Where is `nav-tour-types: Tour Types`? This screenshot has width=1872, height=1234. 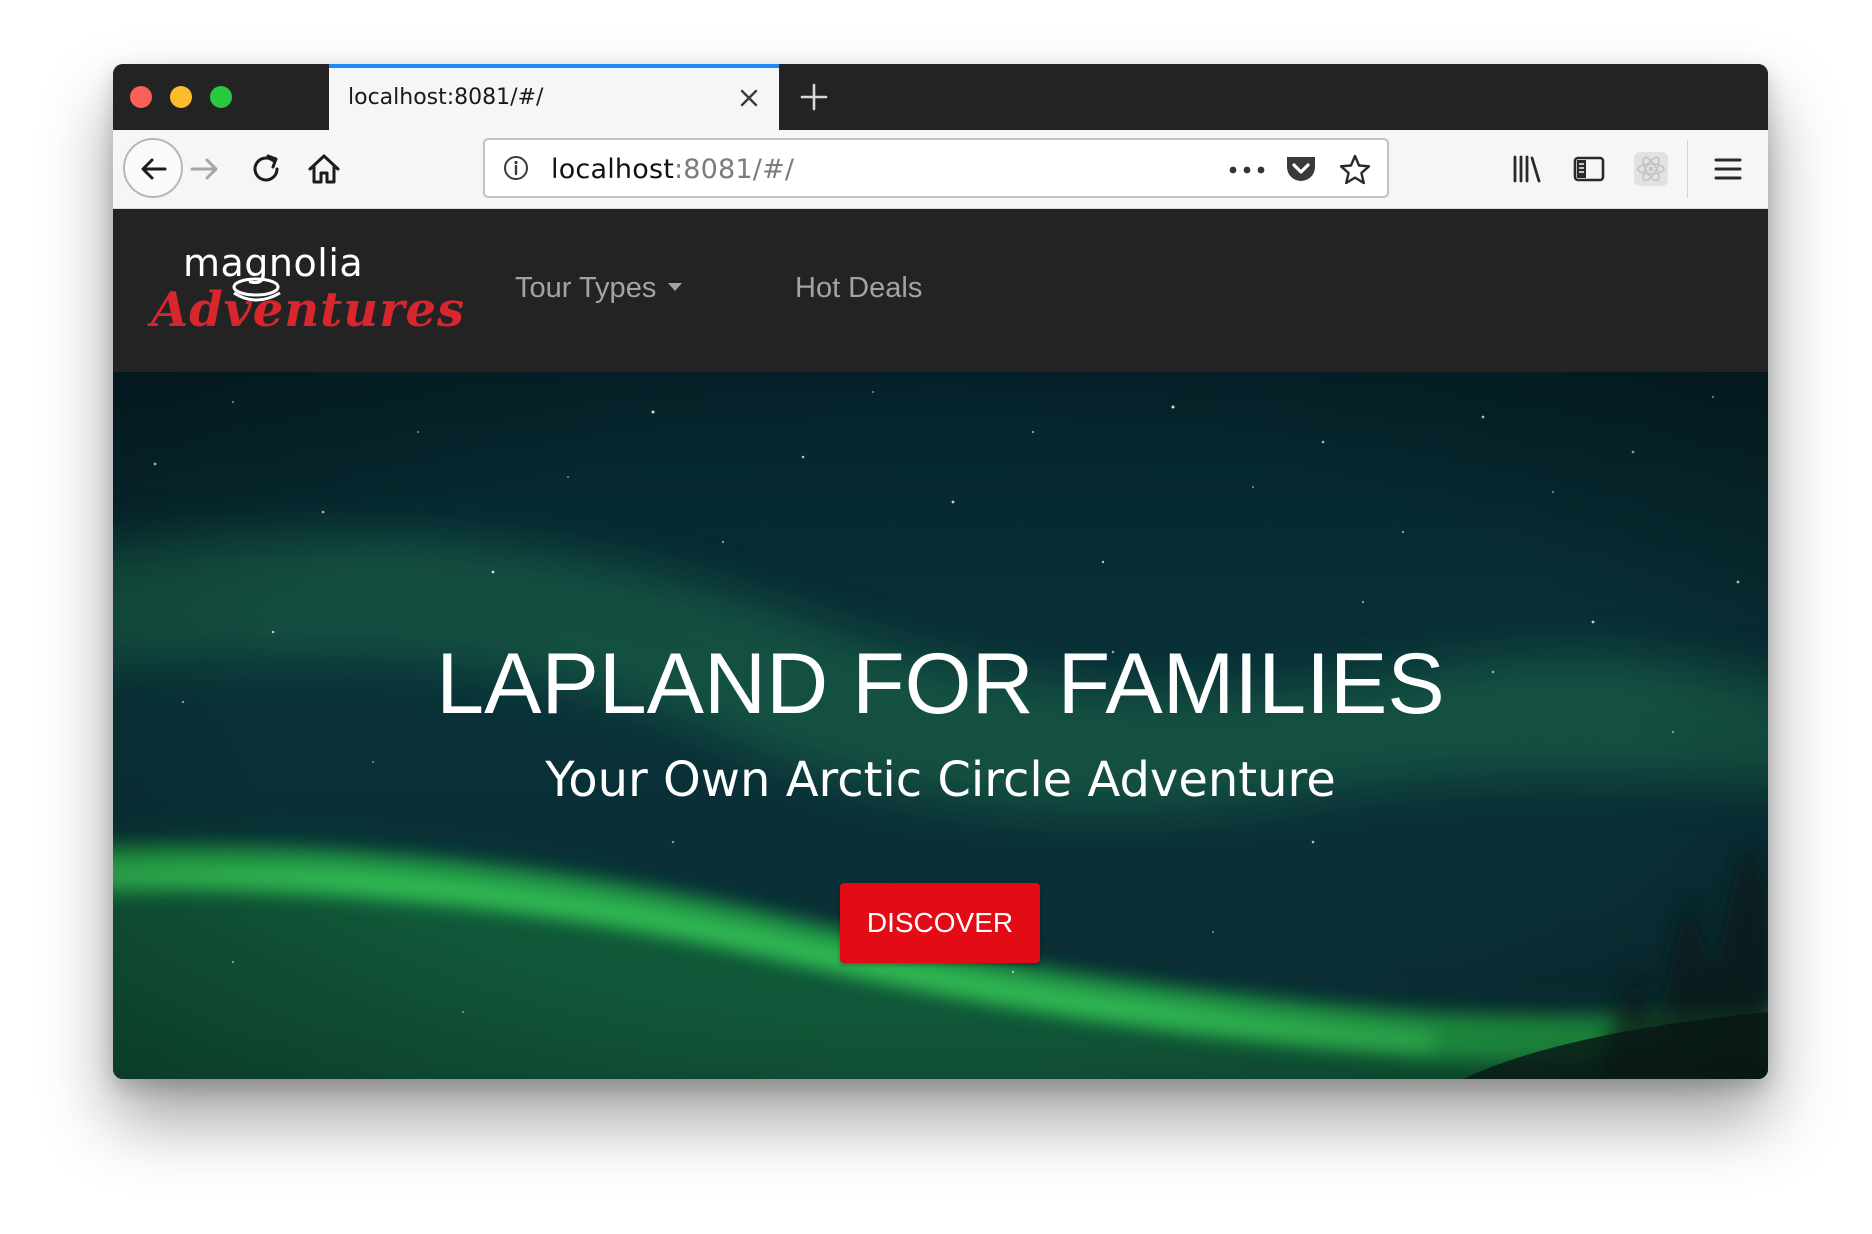 nav-tour-types: Tour Types is located at coordinates (599, 288).